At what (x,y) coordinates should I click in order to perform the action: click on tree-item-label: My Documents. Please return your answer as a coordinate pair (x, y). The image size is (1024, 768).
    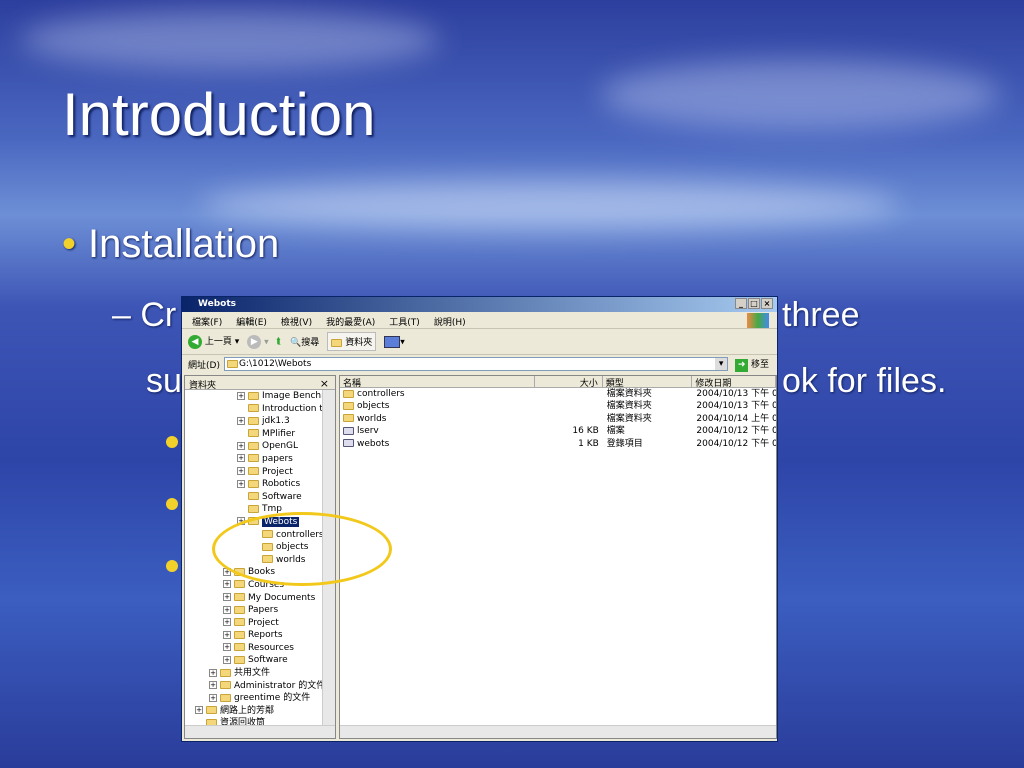
    Looking at the image, I should click on (282, 597).